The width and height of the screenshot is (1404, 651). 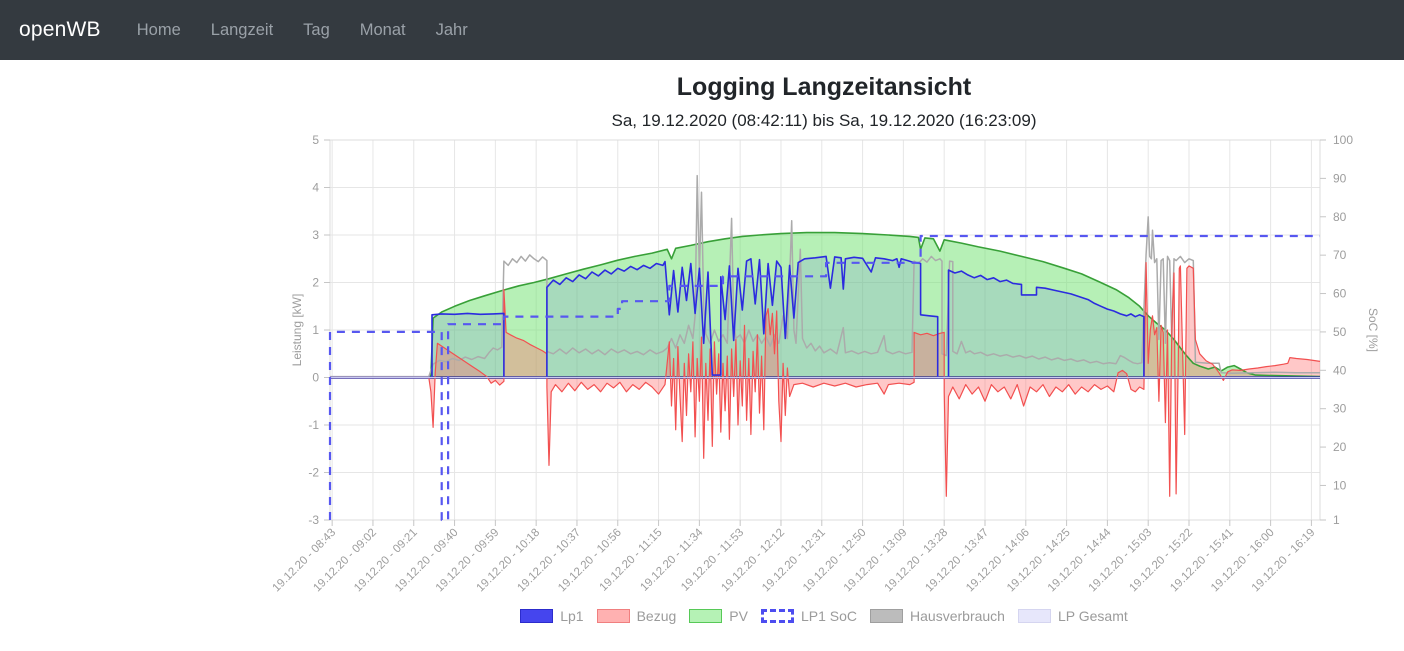 I want to click on nav-item-monat: Monat, so click(x=383, y=30).